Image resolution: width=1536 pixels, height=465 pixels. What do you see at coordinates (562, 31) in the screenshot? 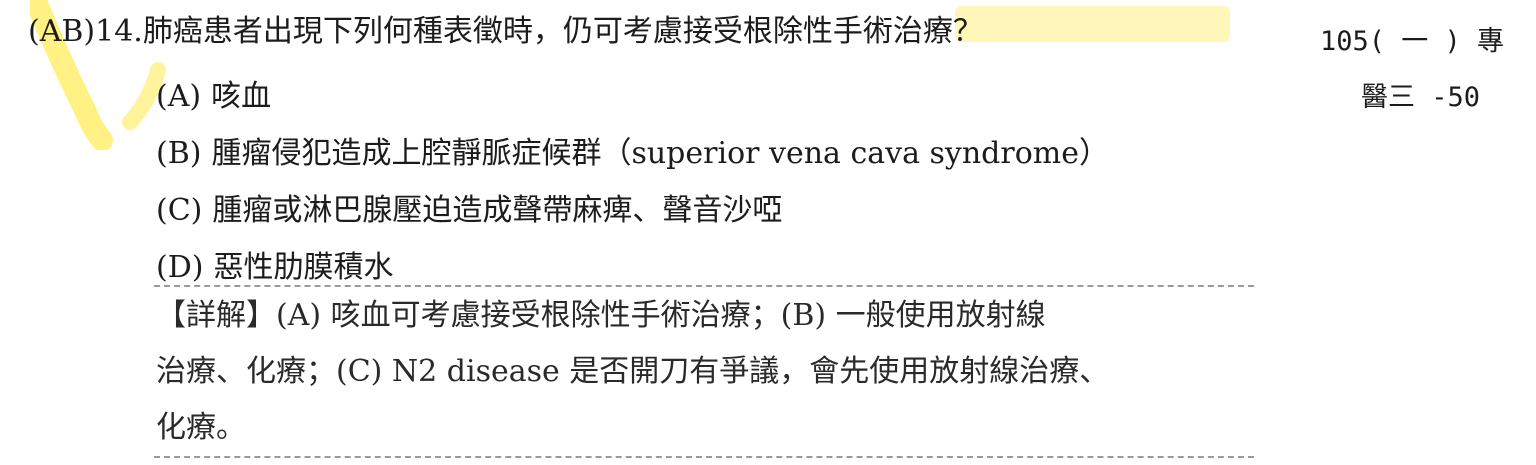
I see `question-text: 肺癌患者出現下列何種表徵時，仍可考慮接受根除性手術治療？` at bounding box center [562, 31].